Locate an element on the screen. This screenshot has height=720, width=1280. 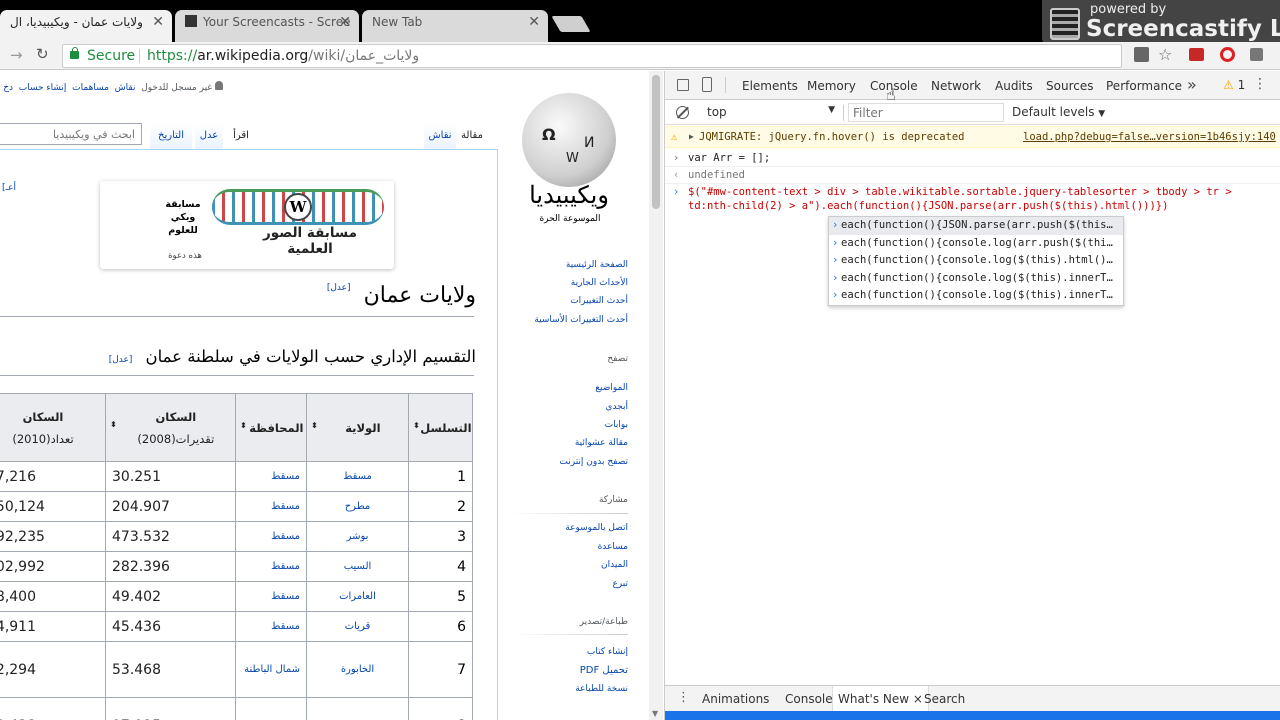
sidebar-heading-participate: مشاركة is located at coordinates (613, 500).